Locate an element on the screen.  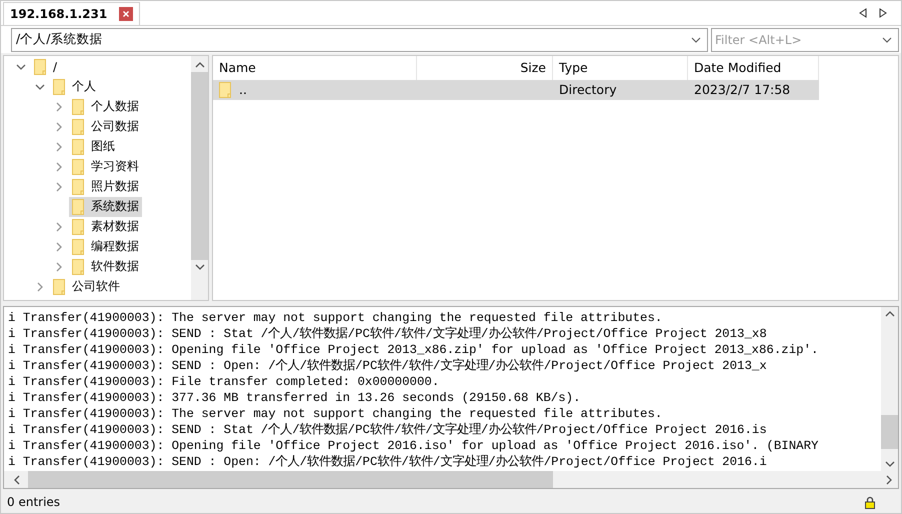
folder-tree-item: 图纸 is located at coordinates (93, 146).